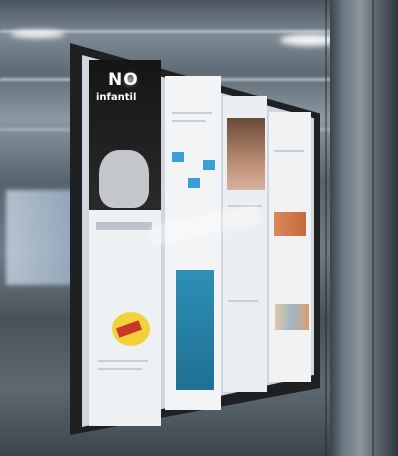 This screenshot has width=398, height=456. I want to click on glass-glint, so click(130, 80).